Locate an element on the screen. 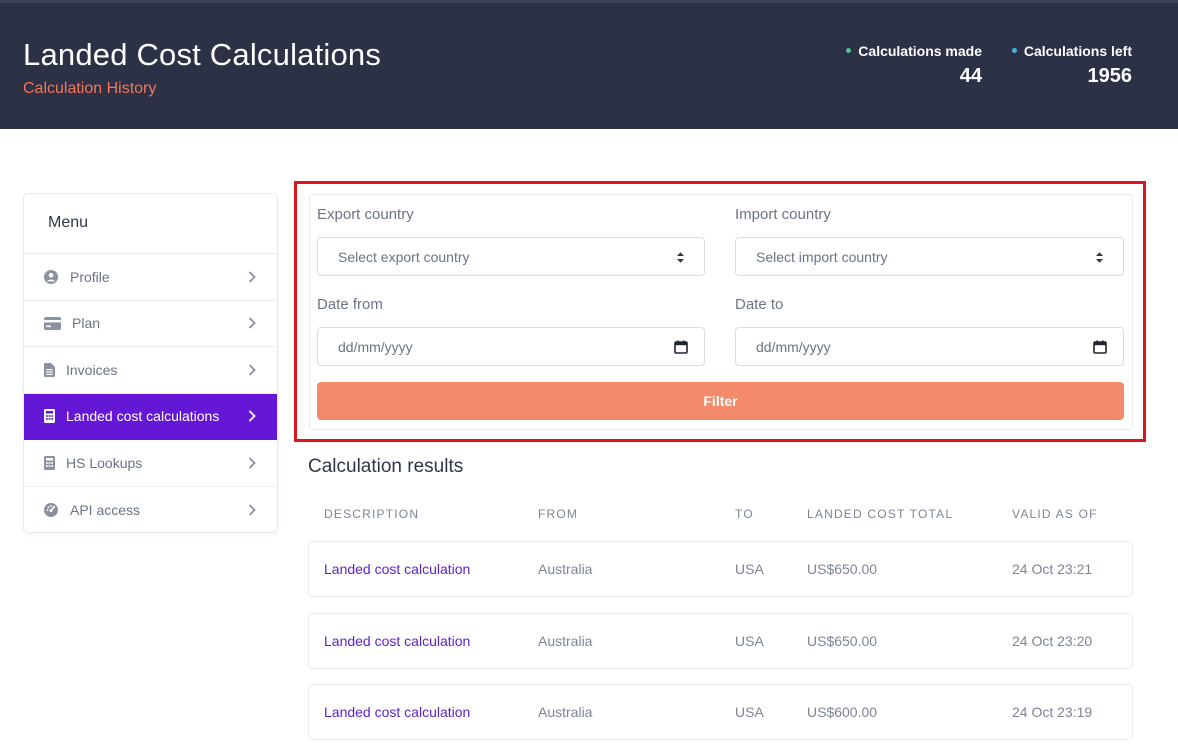 The width and height of the screenshot is (1178, 745). filter-button: Filter is located at coordinates (720, 401).